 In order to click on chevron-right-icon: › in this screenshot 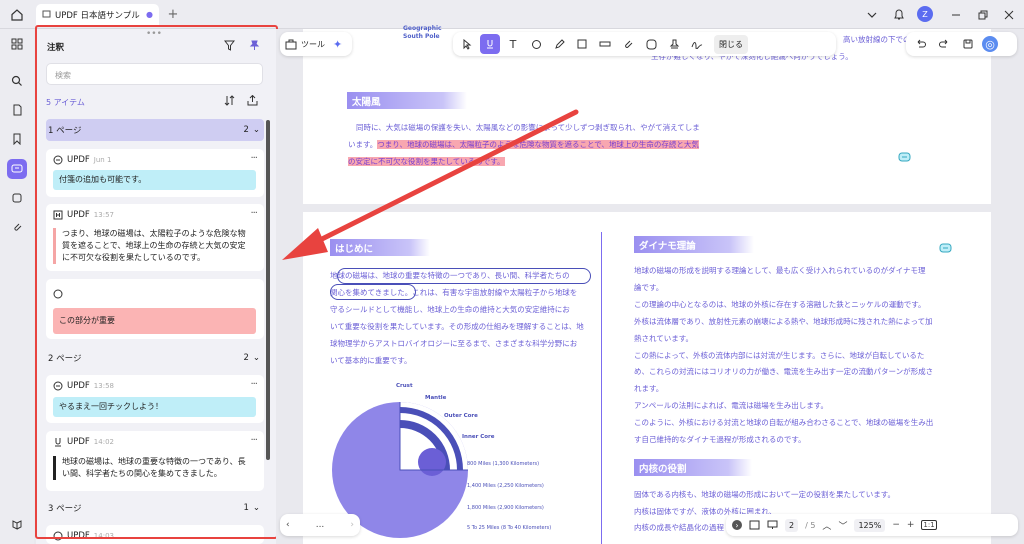, I will do `click(352, 525)`.